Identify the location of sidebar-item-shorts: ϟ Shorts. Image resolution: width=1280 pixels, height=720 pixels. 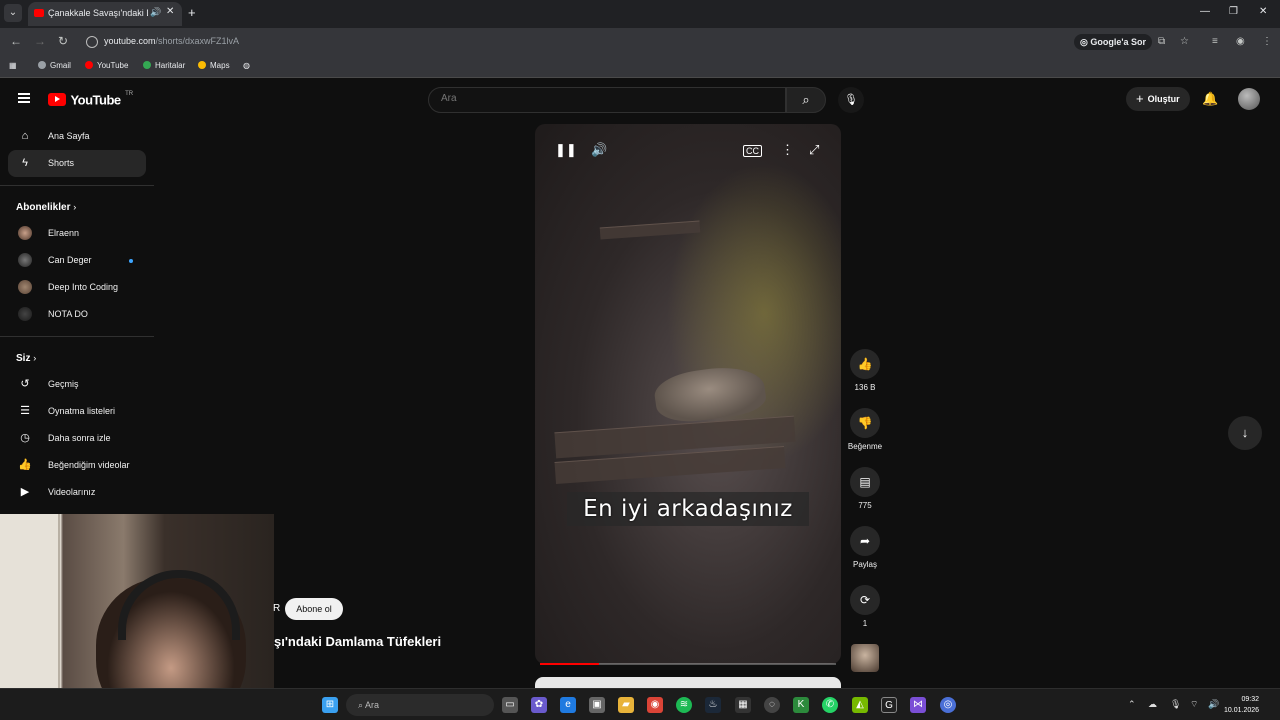
(77, 163).